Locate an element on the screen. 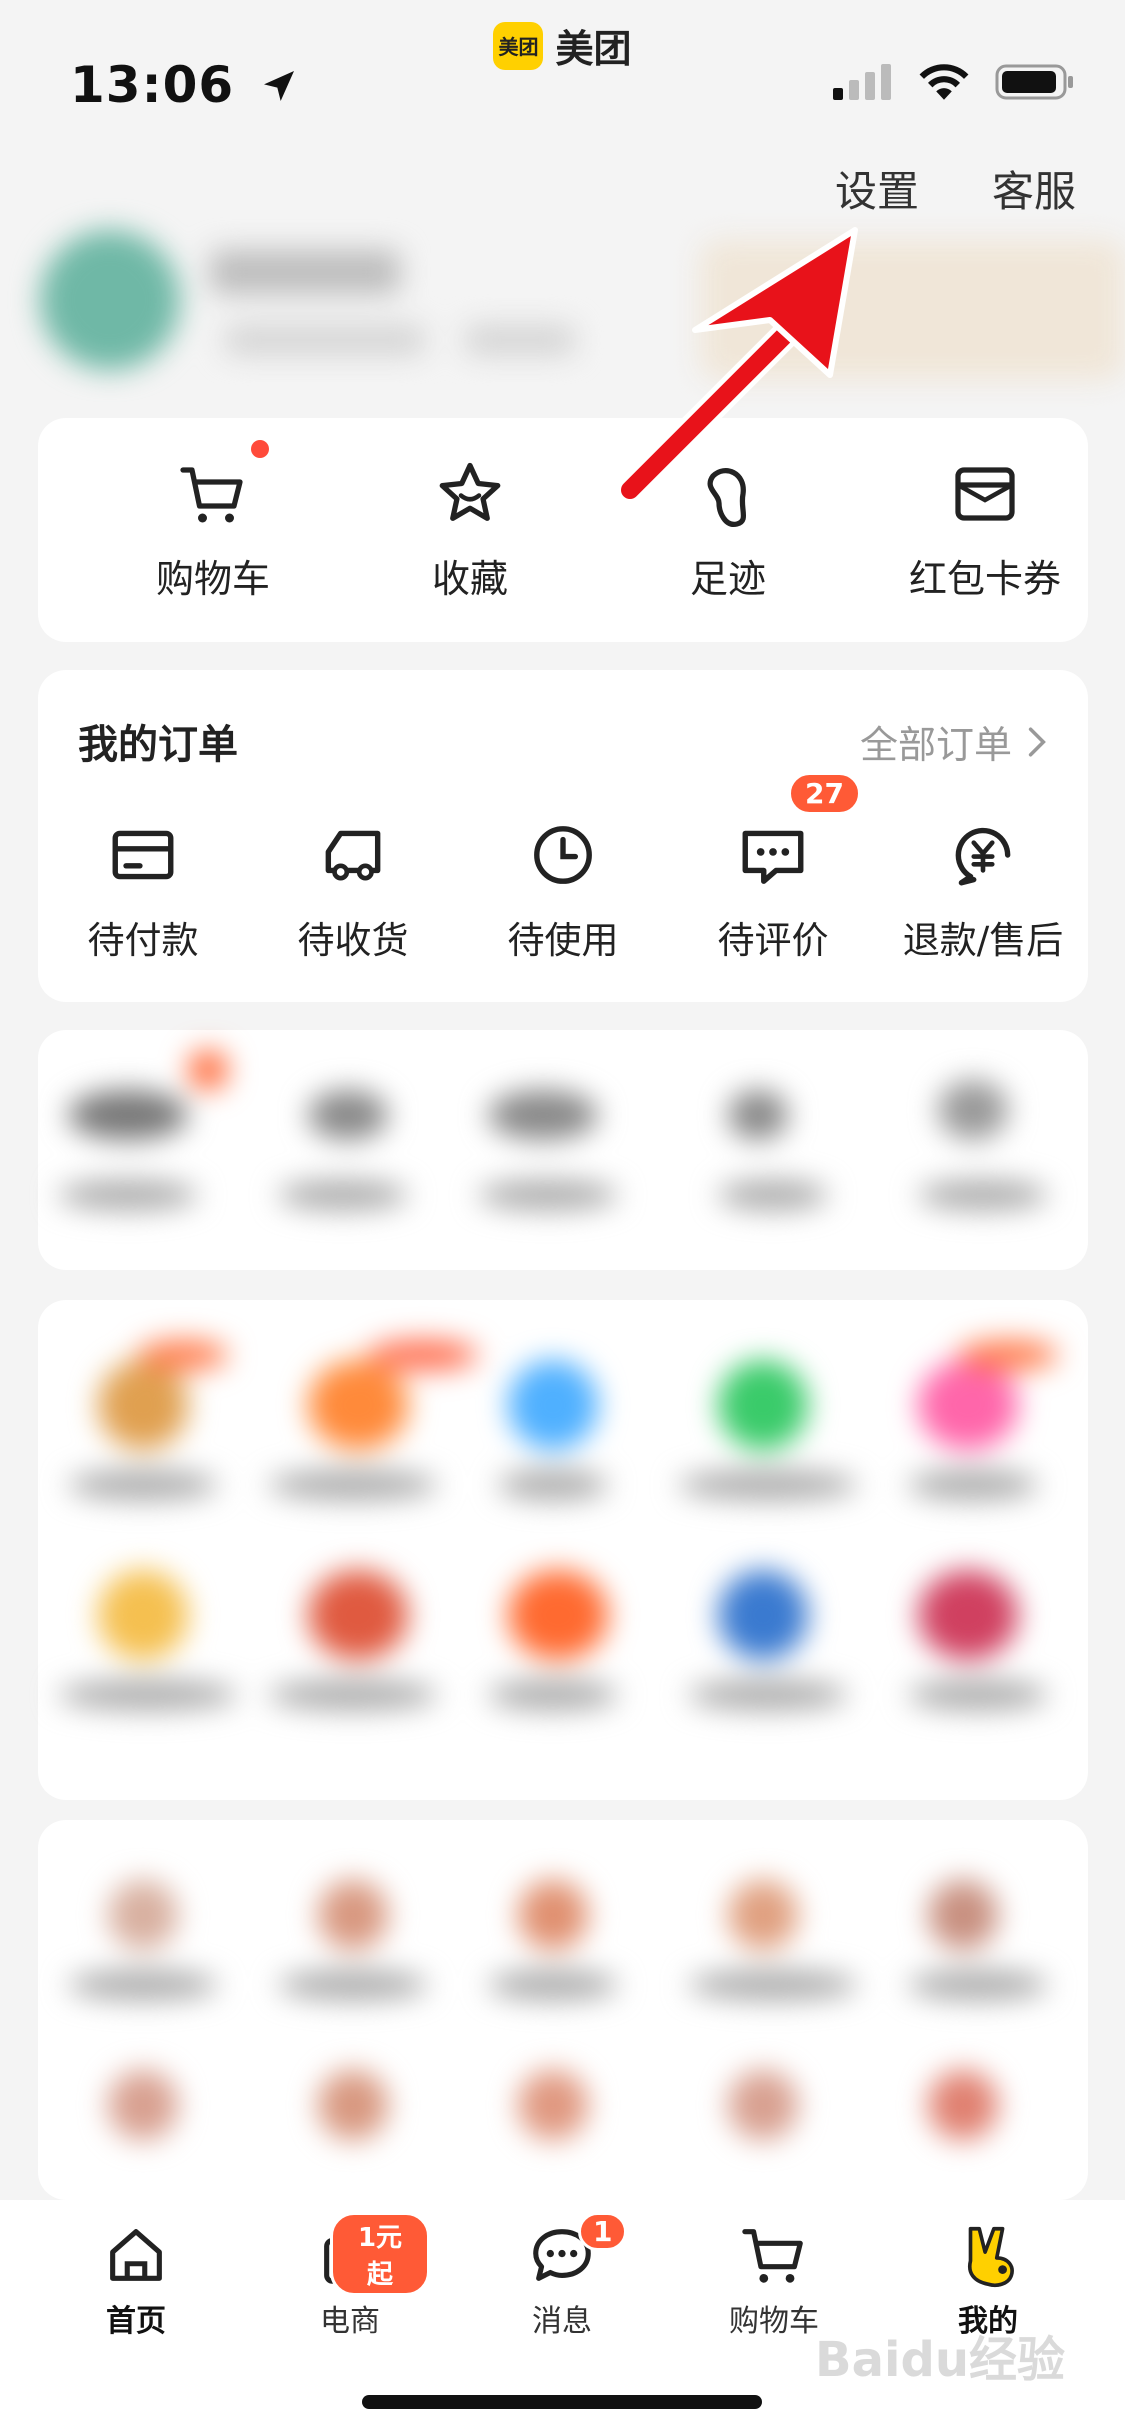  order-label: 待收货 is located at coordinates (353, 940).